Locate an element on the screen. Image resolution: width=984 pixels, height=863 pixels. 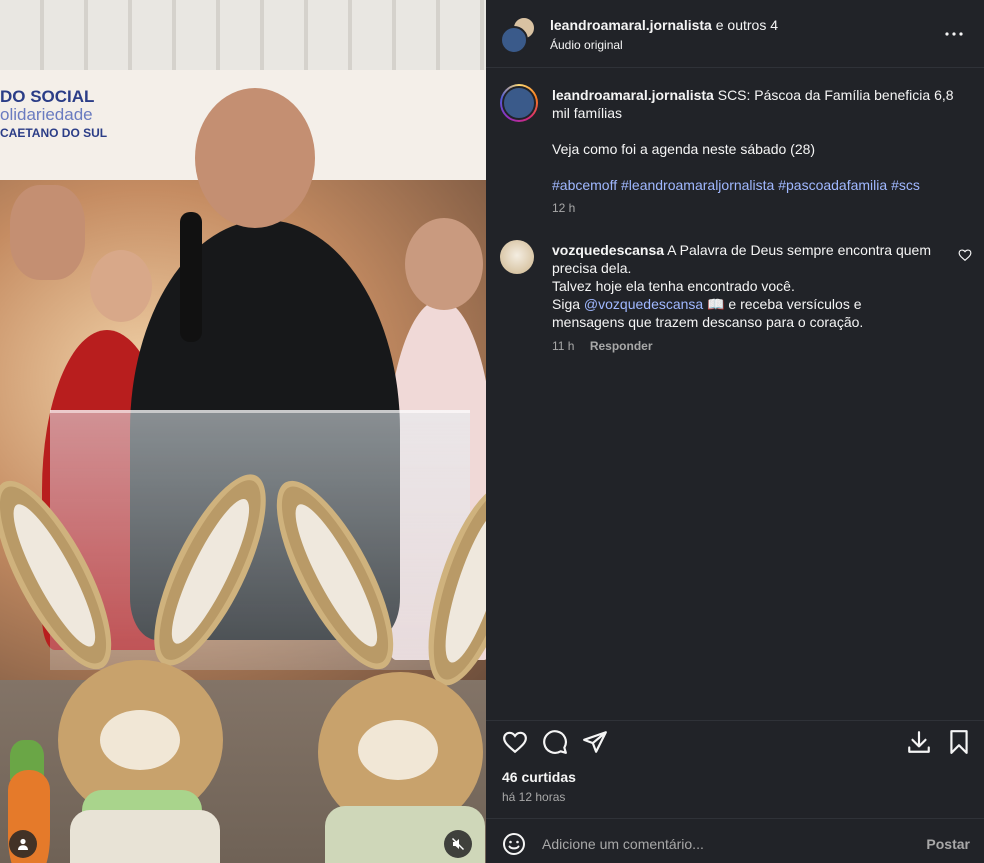
banner-text: DO SOCIAL olidariedade CAETANO DO SUL is located at coordinates (70, 115).